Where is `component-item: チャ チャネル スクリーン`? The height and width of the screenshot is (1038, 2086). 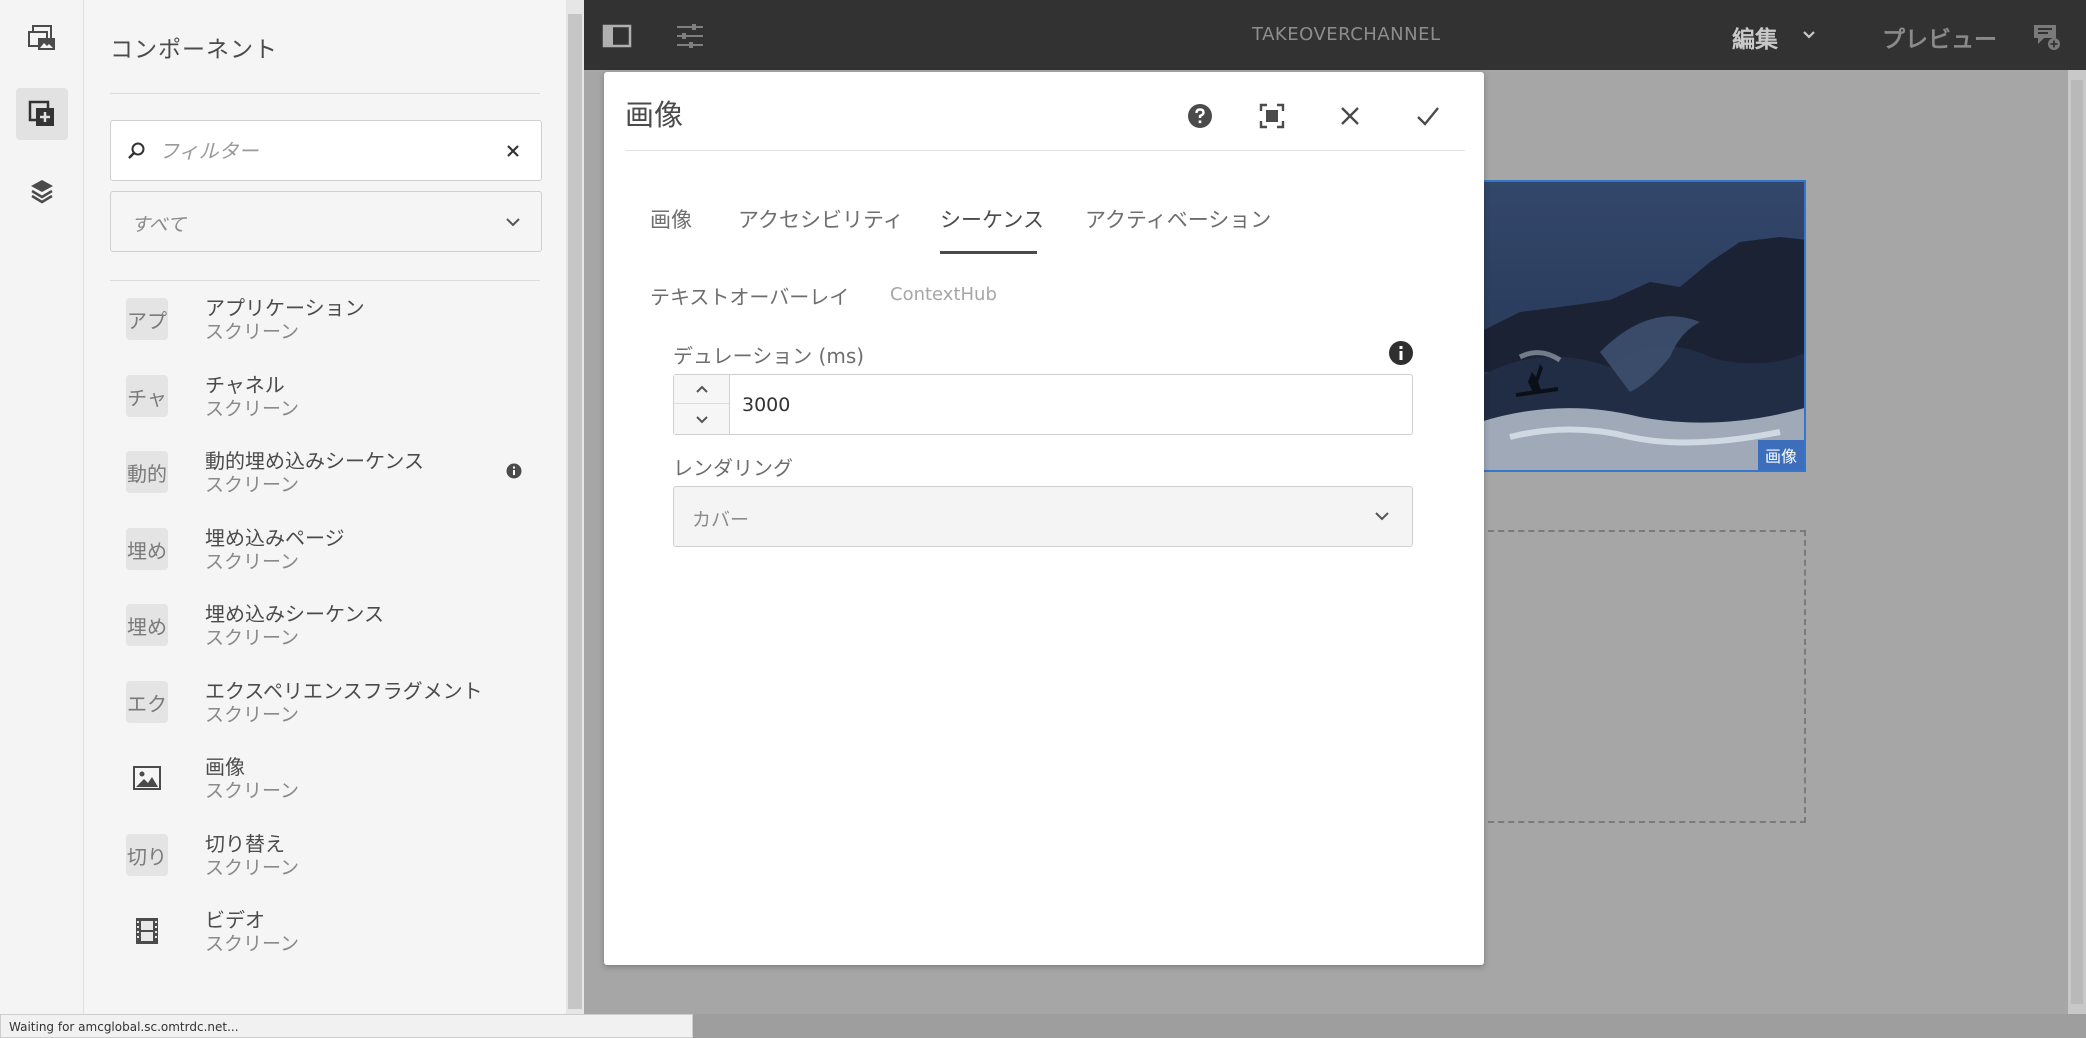
component-item: チャ チャネル スクリーン is located at coordinates (320, 398).